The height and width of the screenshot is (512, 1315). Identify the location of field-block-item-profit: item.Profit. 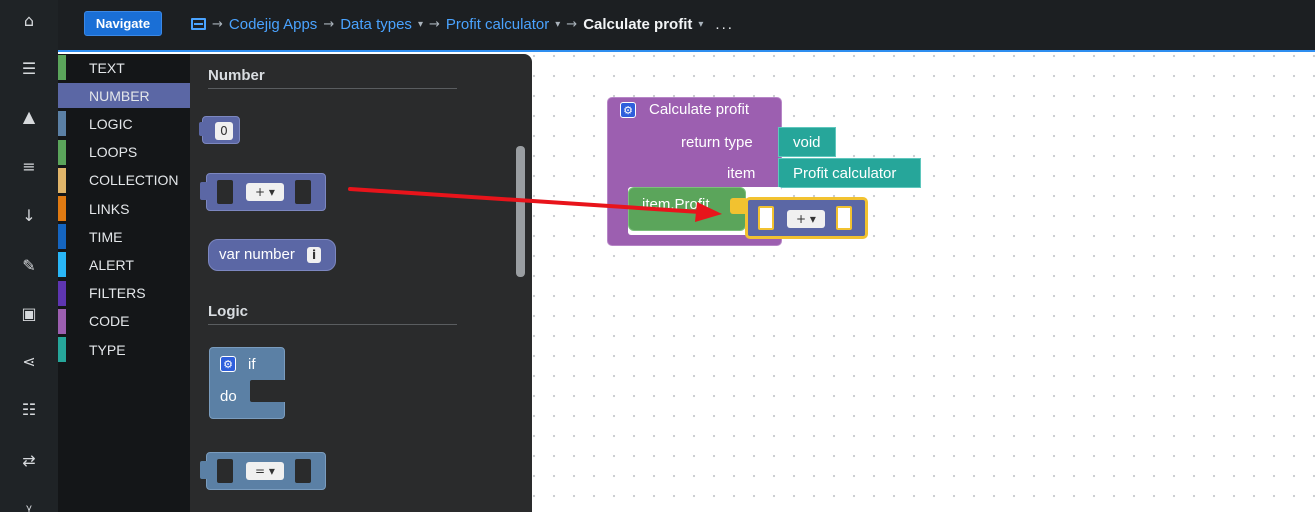
(687, 209).